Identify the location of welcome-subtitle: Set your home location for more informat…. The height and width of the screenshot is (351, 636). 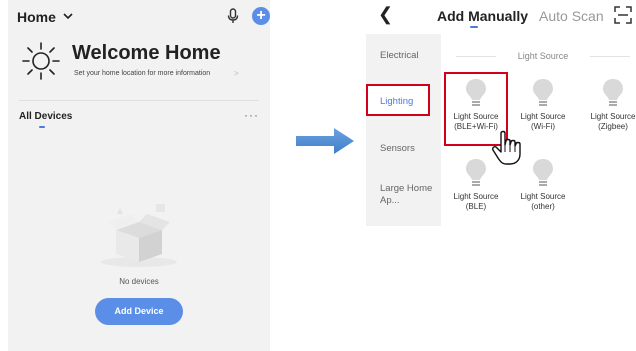
(142, 73).